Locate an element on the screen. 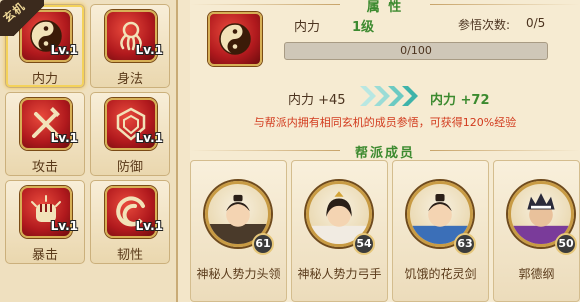  members-section-title: 帮派成员 is located at coordinates (385, 151).